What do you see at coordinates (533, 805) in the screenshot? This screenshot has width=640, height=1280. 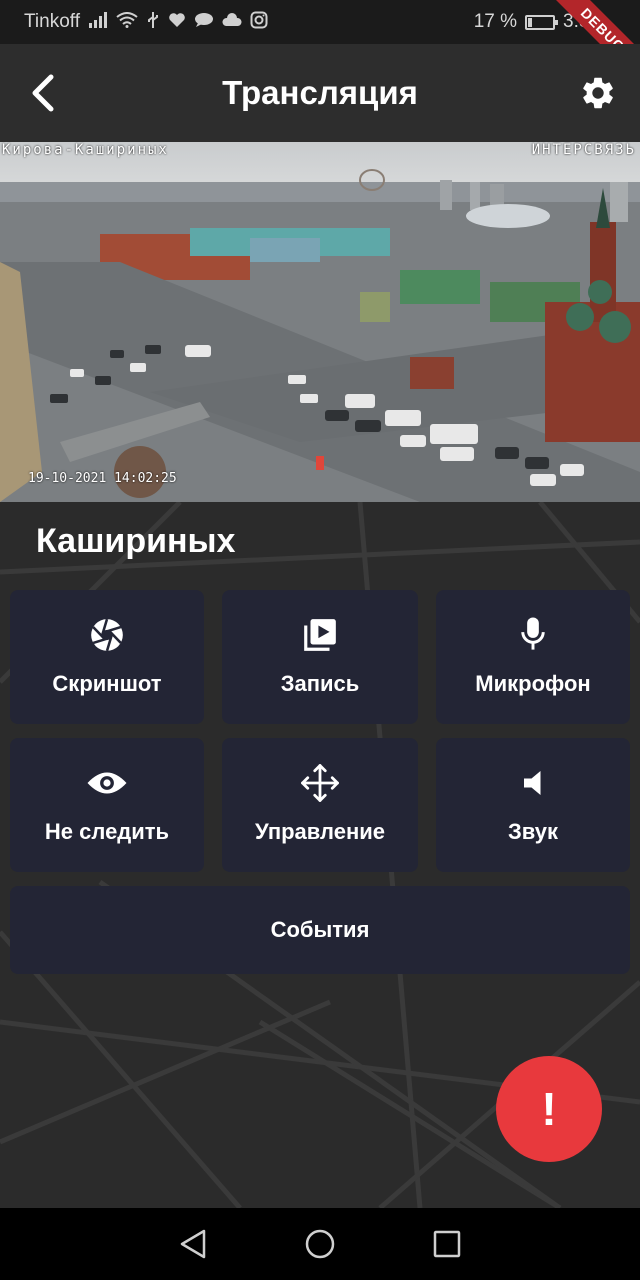 I see `sound-button: Звук` at bounding box center [533, 805].